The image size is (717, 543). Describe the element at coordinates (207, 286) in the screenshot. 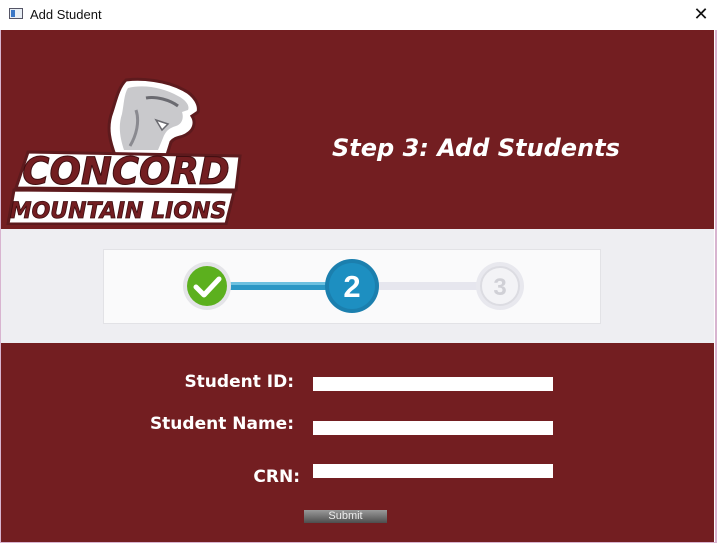

I see `step-1-complete` at that location.